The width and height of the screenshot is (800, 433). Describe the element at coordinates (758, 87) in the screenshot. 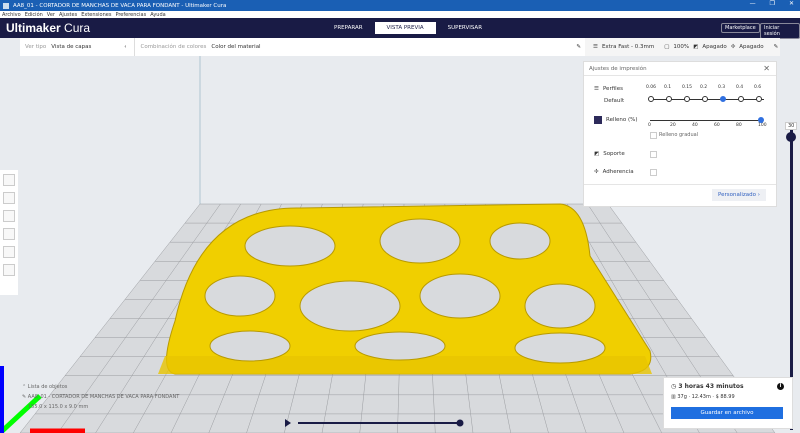

I see `layer-height-label: 0.6` at that location.